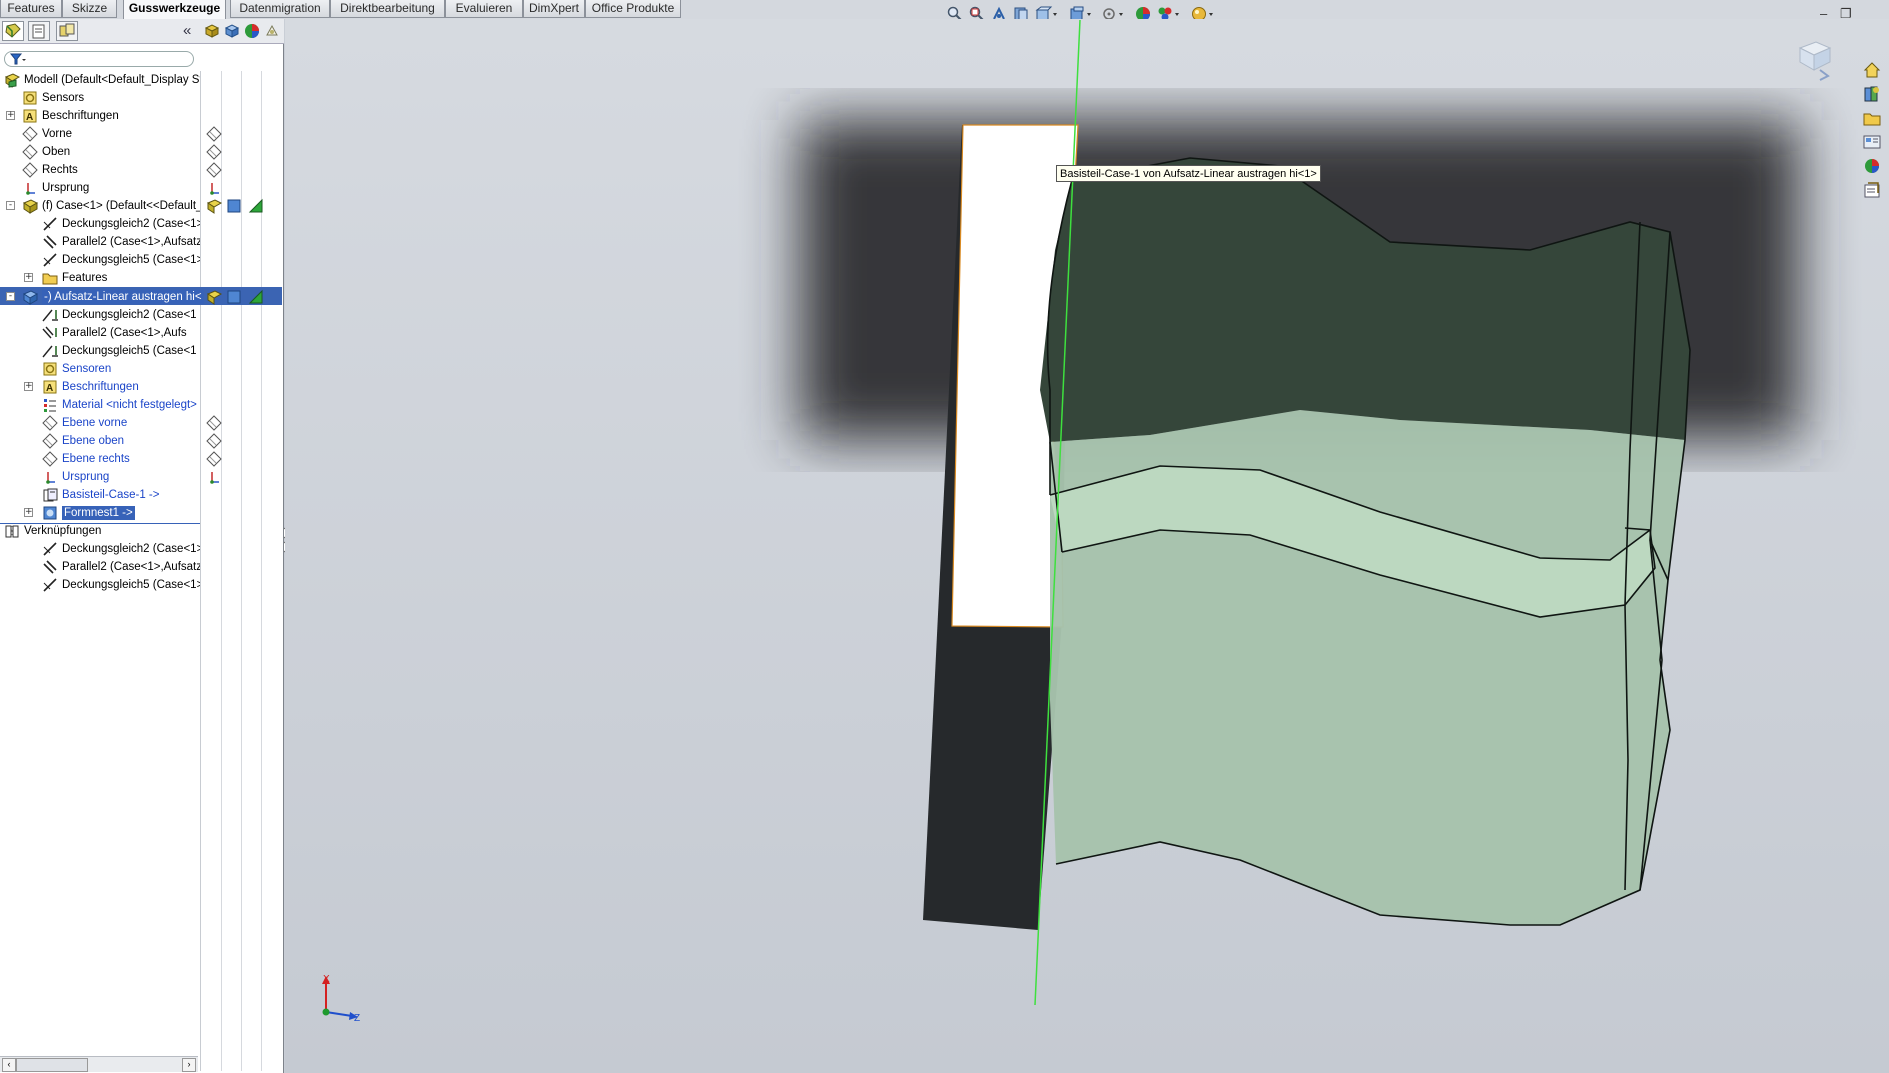 This screenshot has height=1073, width=1889. What do you see at coordinates (232, 31) in the screenshot?
I see `display-state-icon` at bounding box center [232, 31].